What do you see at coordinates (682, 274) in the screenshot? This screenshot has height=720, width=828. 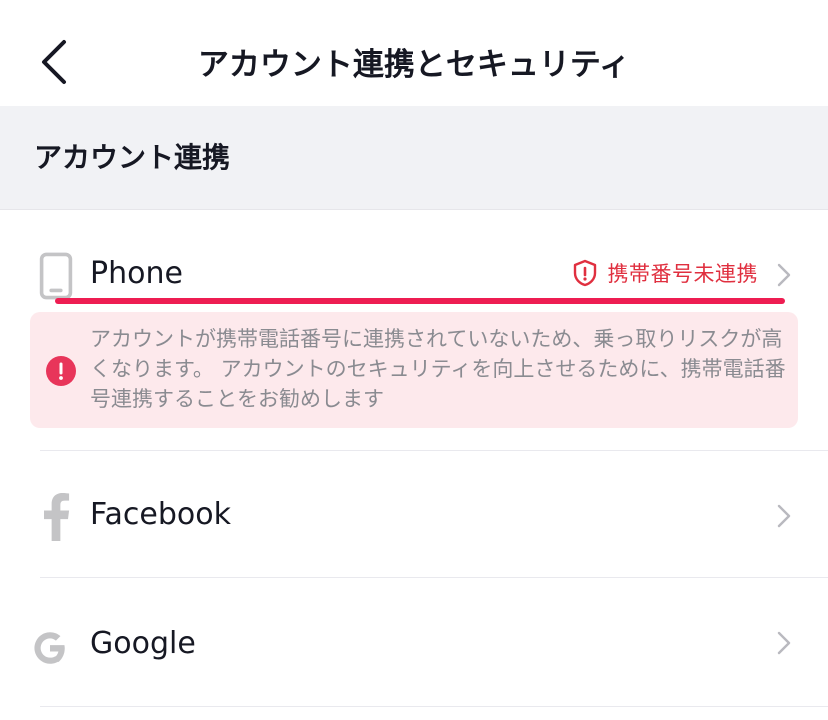 I see `phone-status-text: 携帯番号未連携` at bounding box center [682, 274].